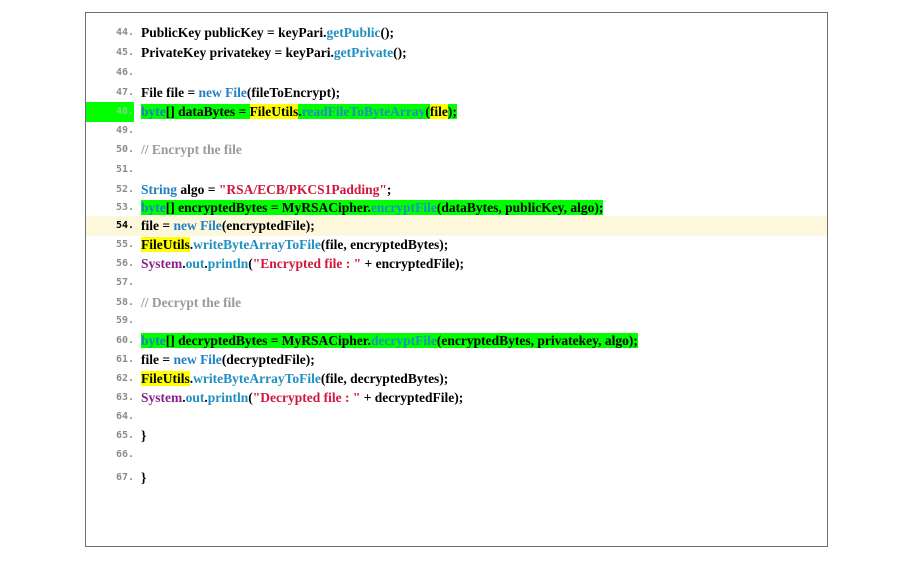  I want to click on line-number: 57., so click(124, 282).